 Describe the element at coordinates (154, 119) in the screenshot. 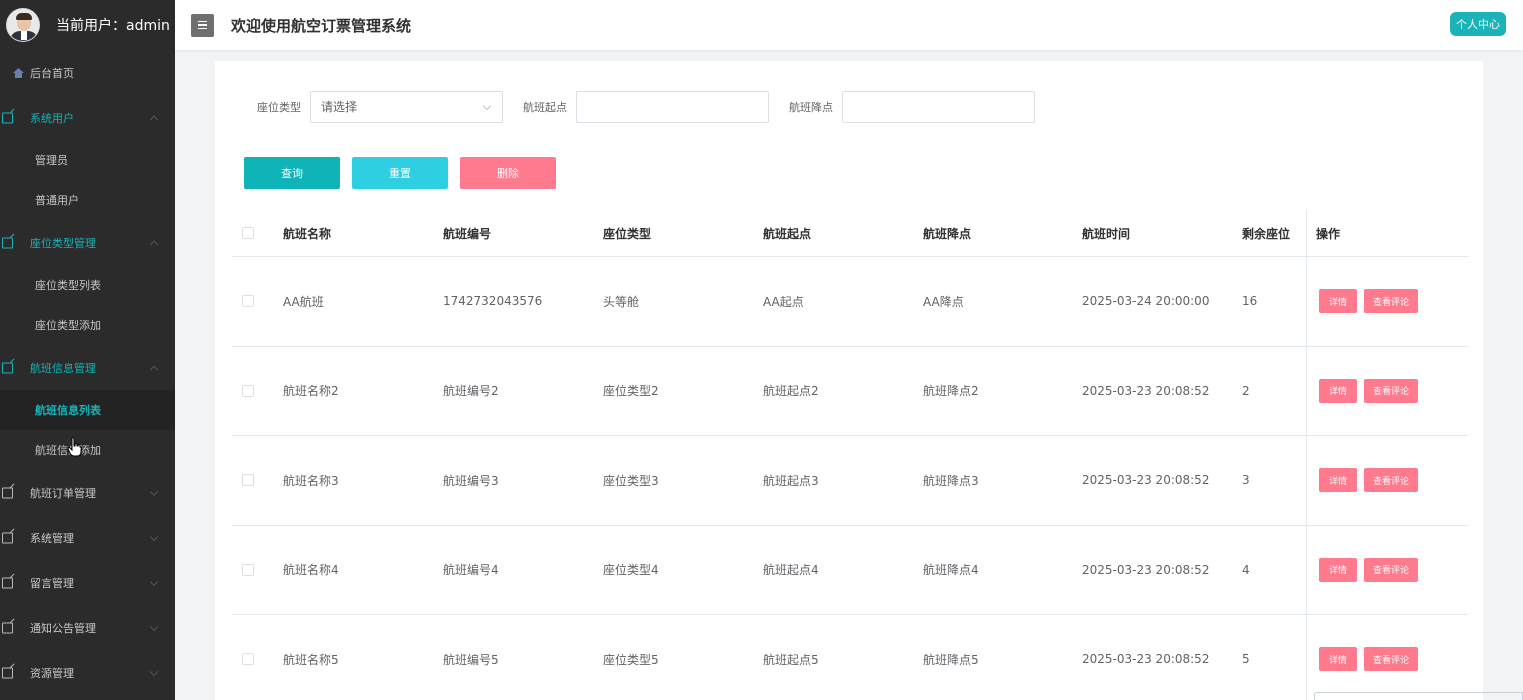

I see `chevron-up-icon` at that location.